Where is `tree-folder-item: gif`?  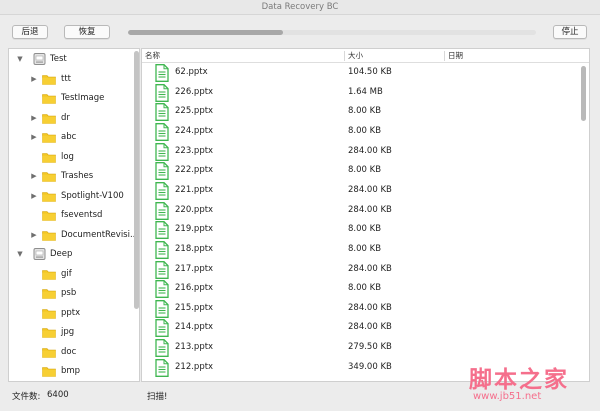 tree-folder-item: gif is located at coordinates (71, 274).